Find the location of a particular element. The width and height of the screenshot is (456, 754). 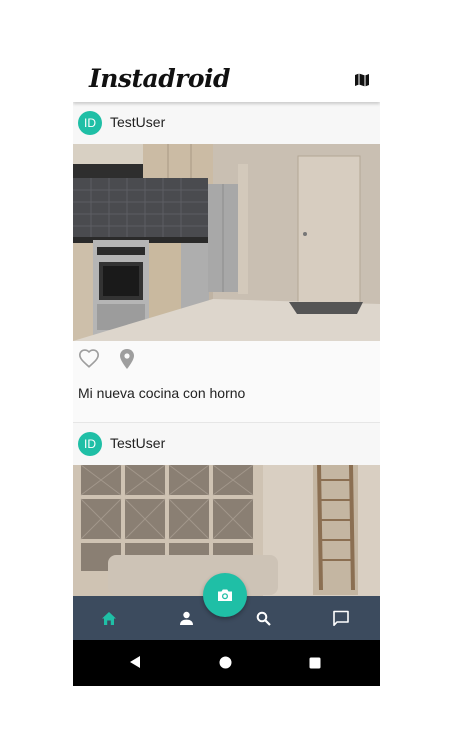

home-icon is located at coordinates (109, 618).